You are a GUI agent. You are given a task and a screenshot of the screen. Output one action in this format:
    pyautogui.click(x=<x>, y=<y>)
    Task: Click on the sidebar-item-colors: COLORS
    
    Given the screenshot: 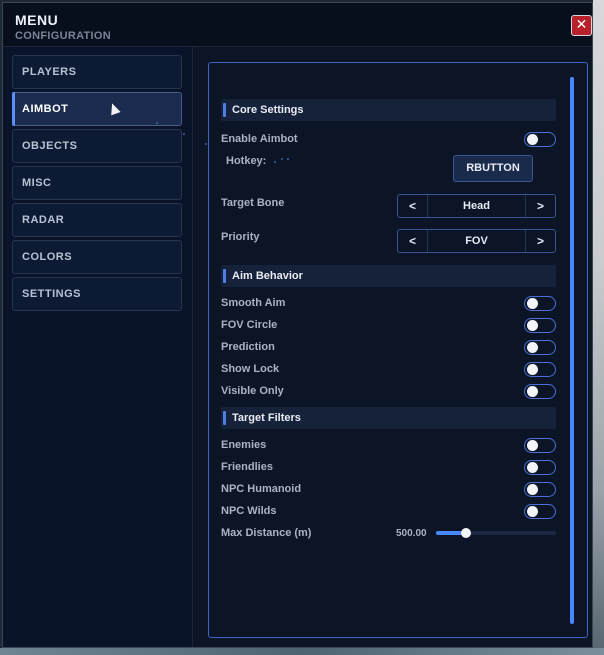 What is the action you would take?
    pyautogui.click(x=97, y=257)
    